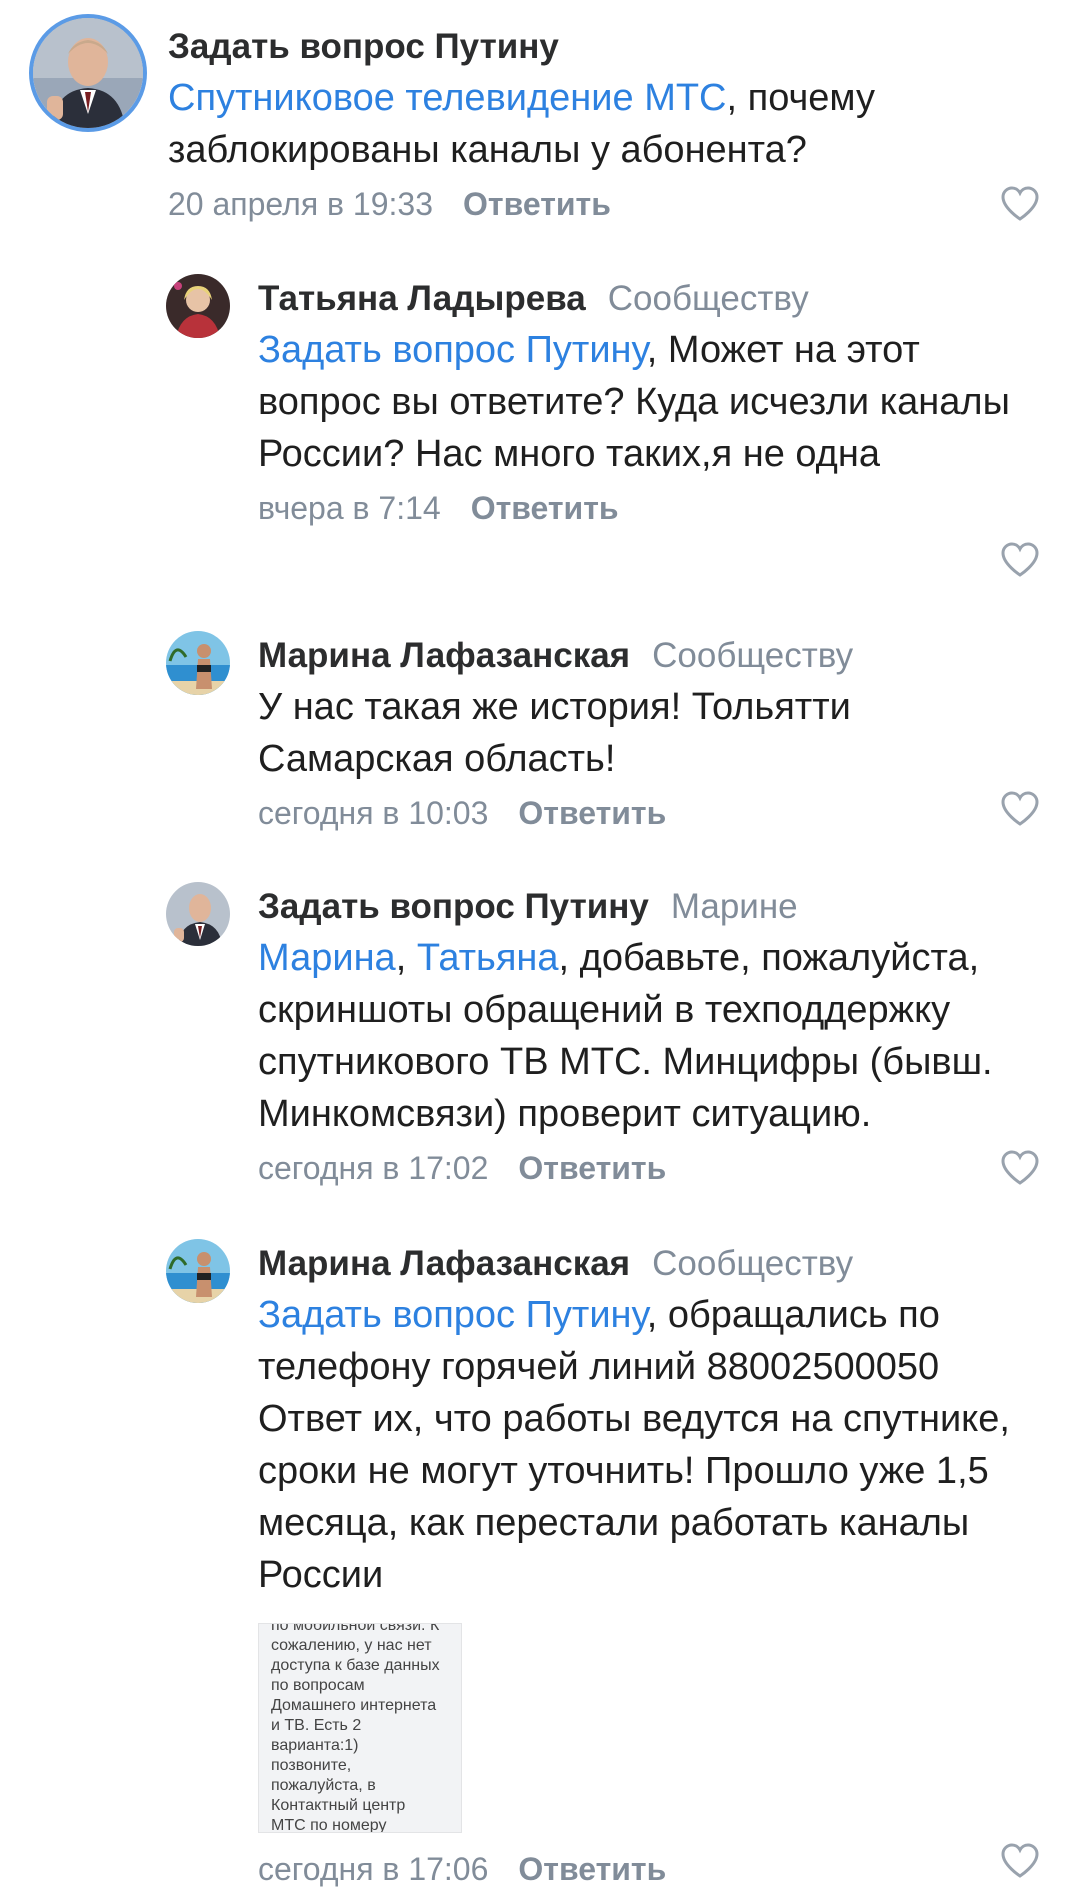 The width and height of the screenshot is (1080, 1891). Describe the element at coordinates (447, 98) in the screenshot. I see `mention-link: Спутниковое телевидение МТС` at that location.